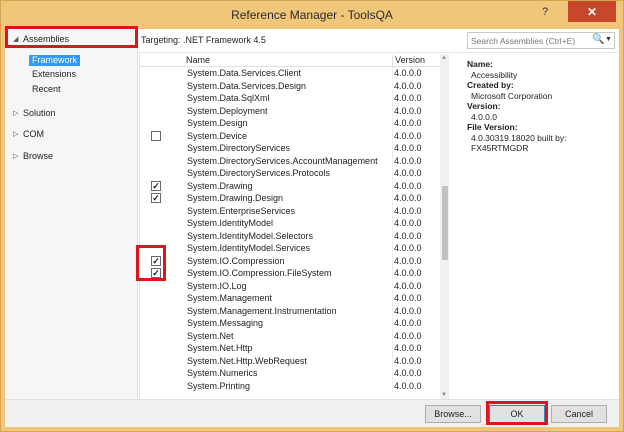 The height and width of the screenshot is (432, 624). I want to click on highlight-box-compression-checkboxes, so click(151, 263).